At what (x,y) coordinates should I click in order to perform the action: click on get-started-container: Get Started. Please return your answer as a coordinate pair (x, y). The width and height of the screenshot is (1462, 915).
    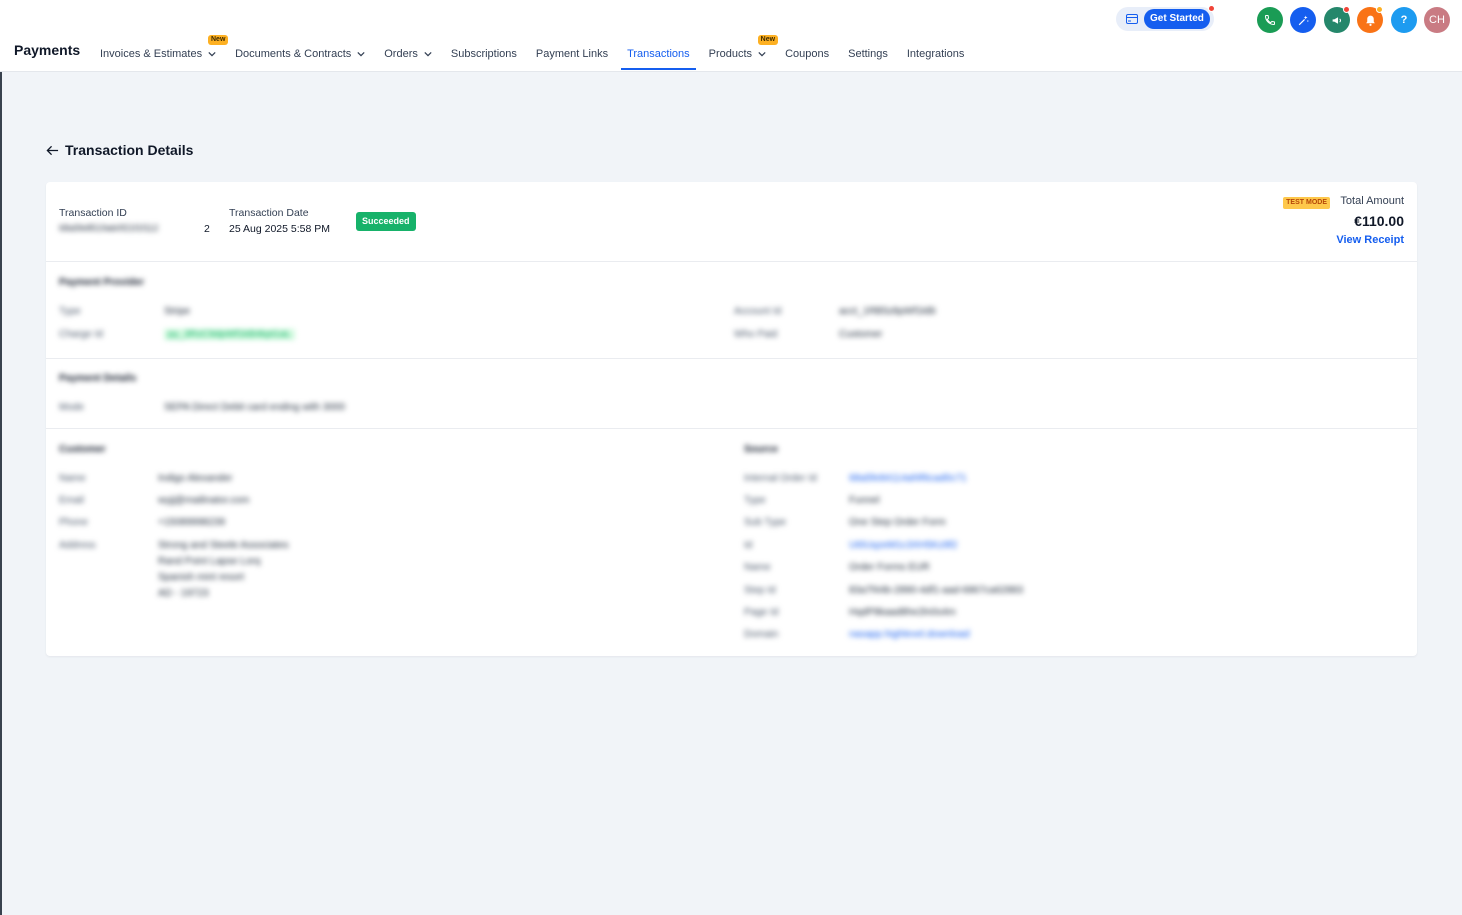
    Looking at the image, I should click on (1165, 18).